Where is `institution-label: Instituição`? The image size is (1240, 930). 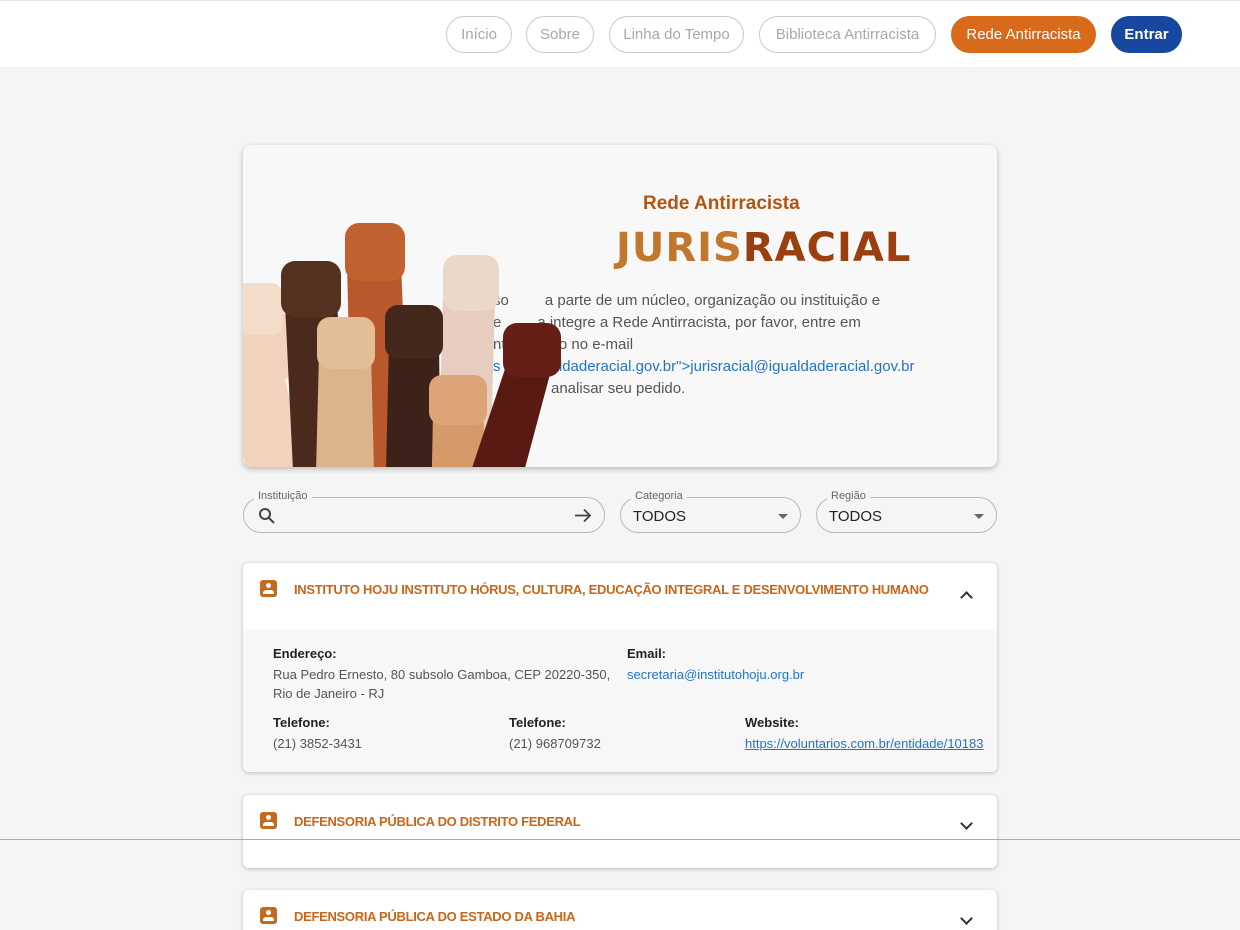
institution-label: Instituição is located at coordinates (283, 496).